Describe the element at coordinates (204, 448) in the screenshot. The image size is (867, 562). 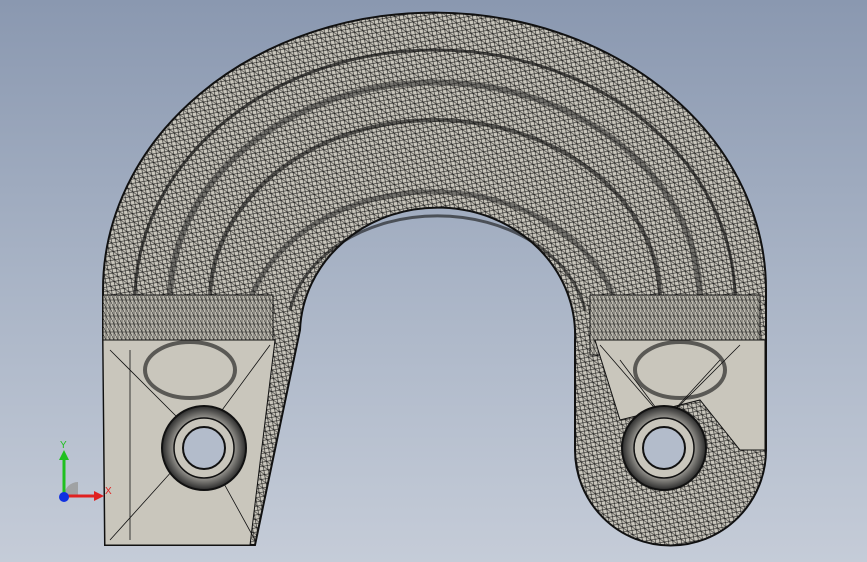
I see `left-mount-hole` at that location.